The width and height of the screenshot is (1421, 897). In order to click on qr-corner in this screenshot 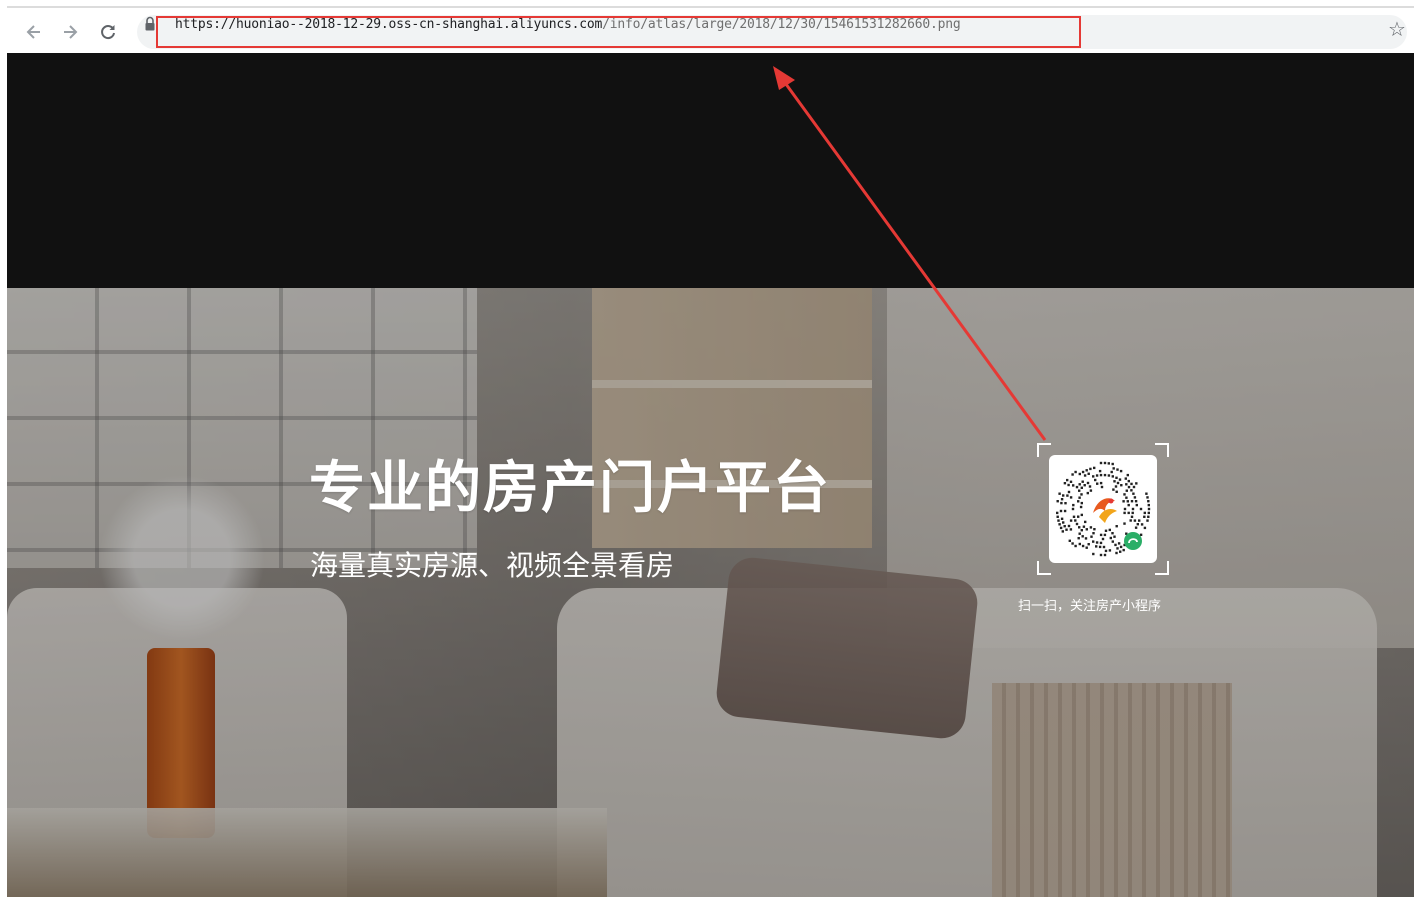, I will do `click(1044, 568)`.